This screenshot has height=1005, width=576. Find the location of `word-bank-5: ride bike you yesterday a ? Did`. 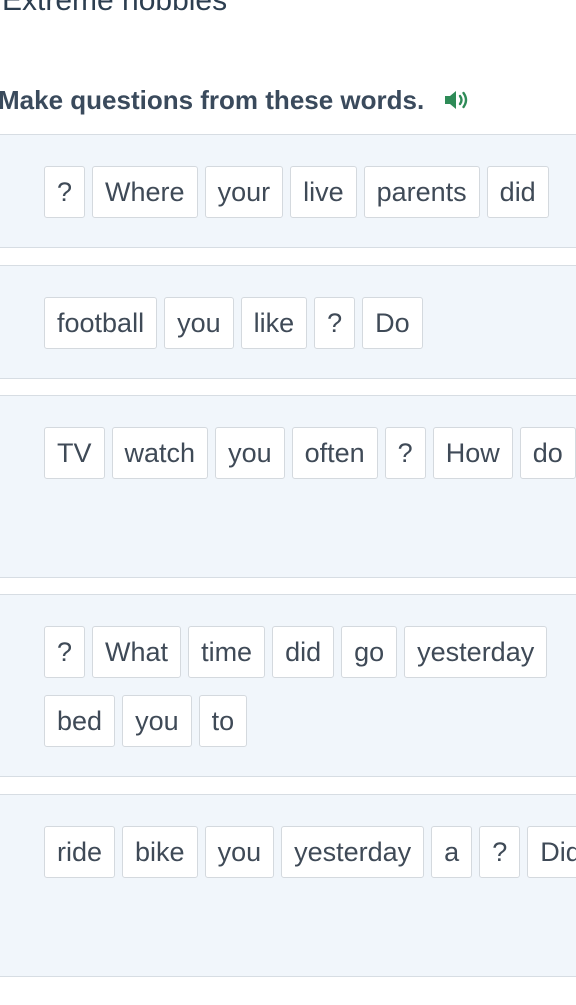

word-bank-5: ride bike you yesterday a ? Did is located at coordinates (310, 860).